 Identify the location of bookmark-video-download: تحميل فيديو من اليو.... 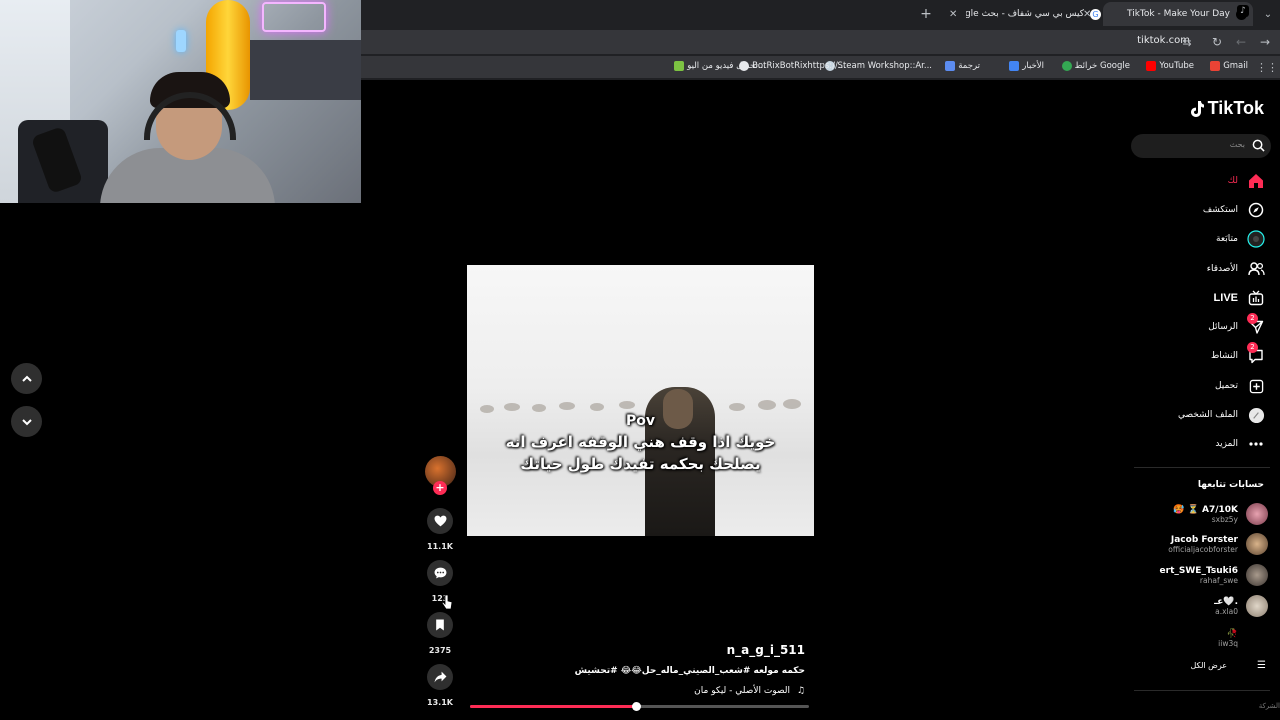
(718, 66).